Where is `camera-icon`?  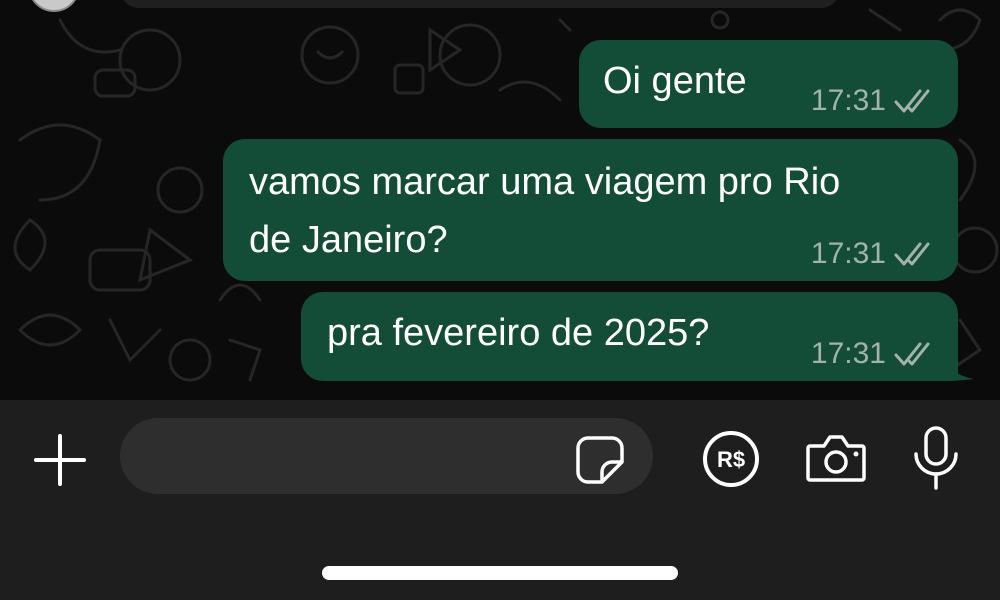
camera-icon is located at coordinates (836, 458).